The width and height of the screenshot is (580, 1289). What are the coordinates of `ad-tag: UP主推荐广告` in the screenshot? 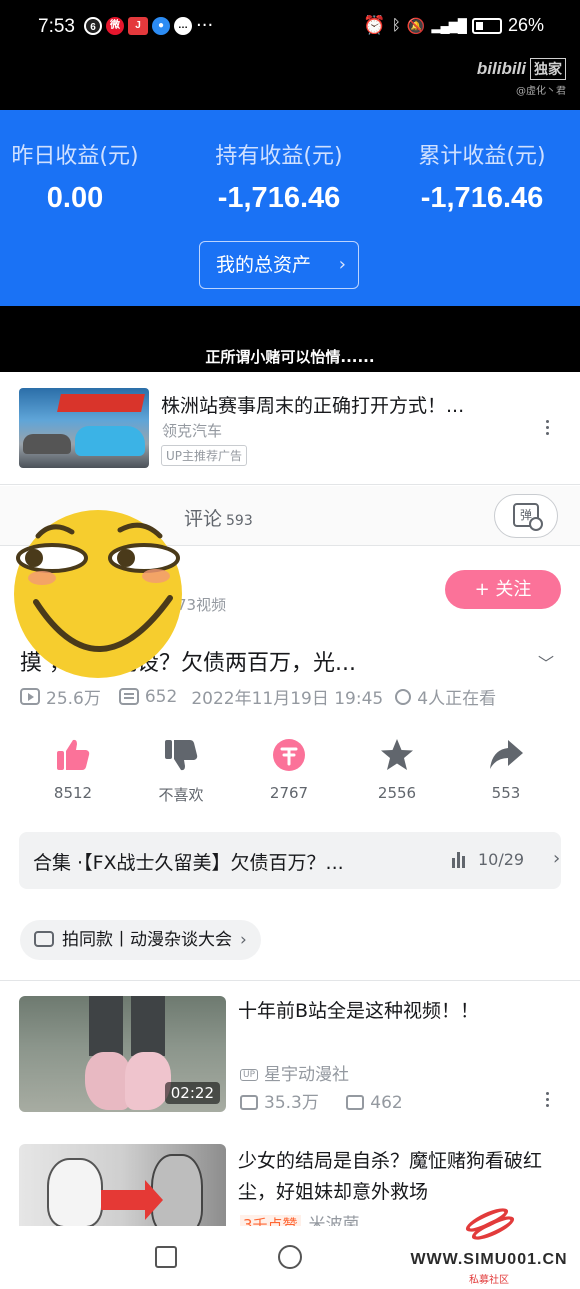 It's located at (204, 455).